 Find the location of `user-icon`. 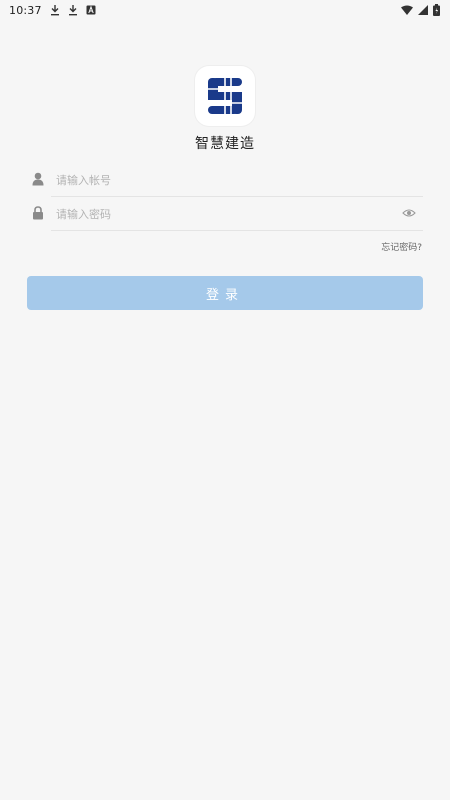

user-icon is located at coordinates (38, 179).